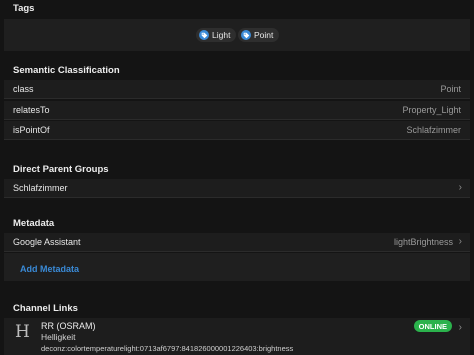 Image resolution: width=474 pixels, height=355 pixels. I want to click on semantic-row-class: class Point, so click(237, 89).